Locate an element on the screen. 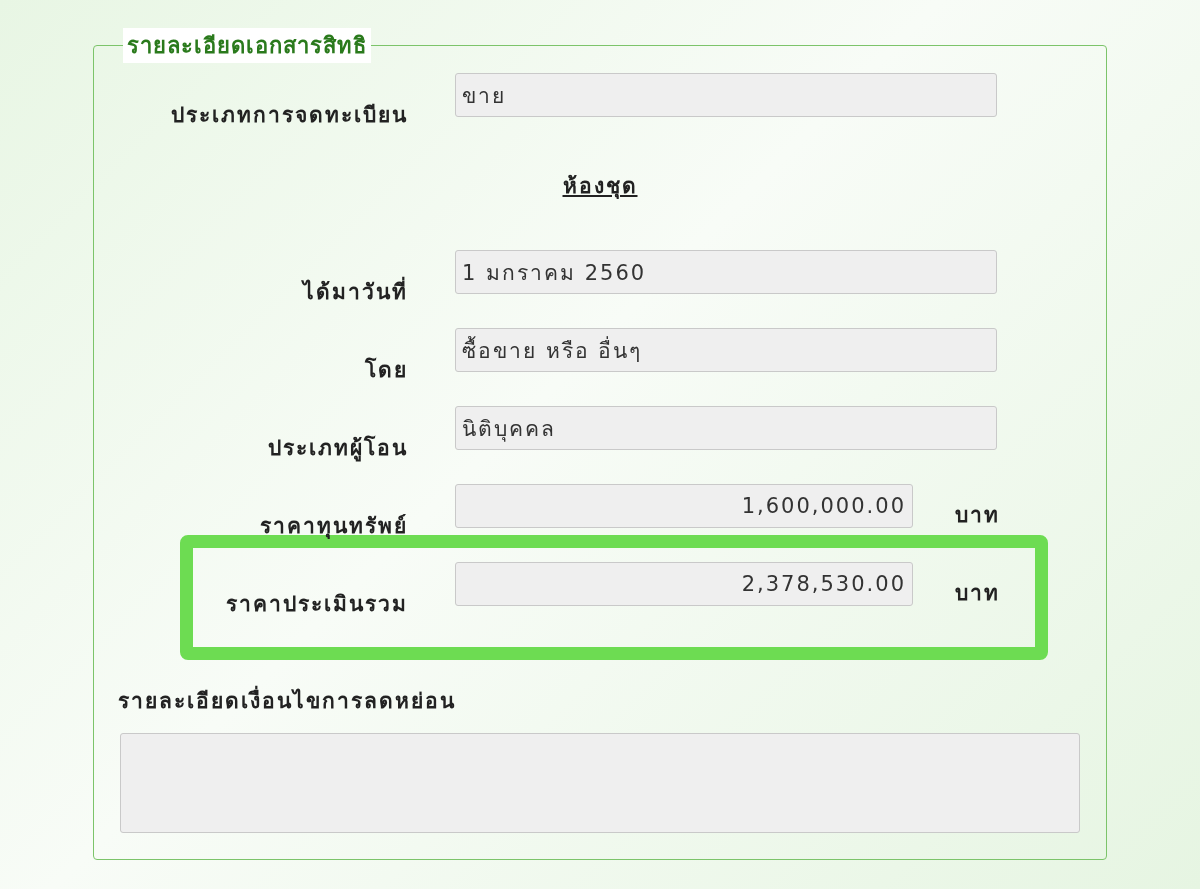  field-label: ประเภทการจดทะเบียน is located at coordinates (289, 115).